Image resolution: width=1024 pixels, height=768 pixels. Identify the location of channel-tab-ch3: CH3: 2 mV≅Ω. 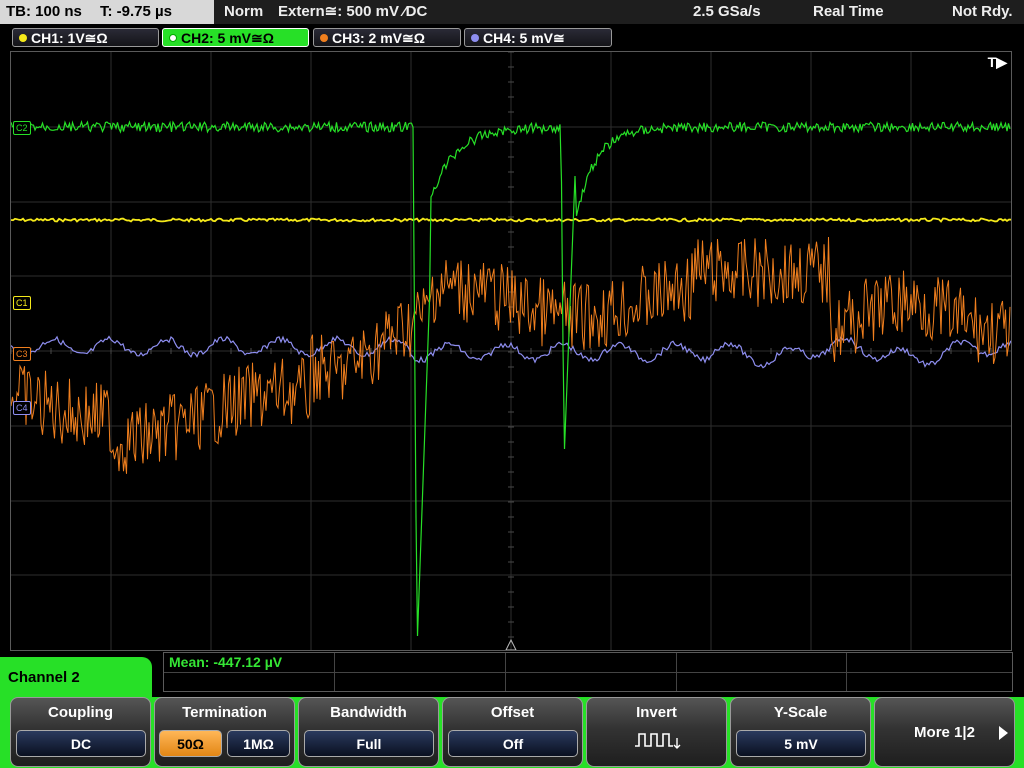
(387, 37).